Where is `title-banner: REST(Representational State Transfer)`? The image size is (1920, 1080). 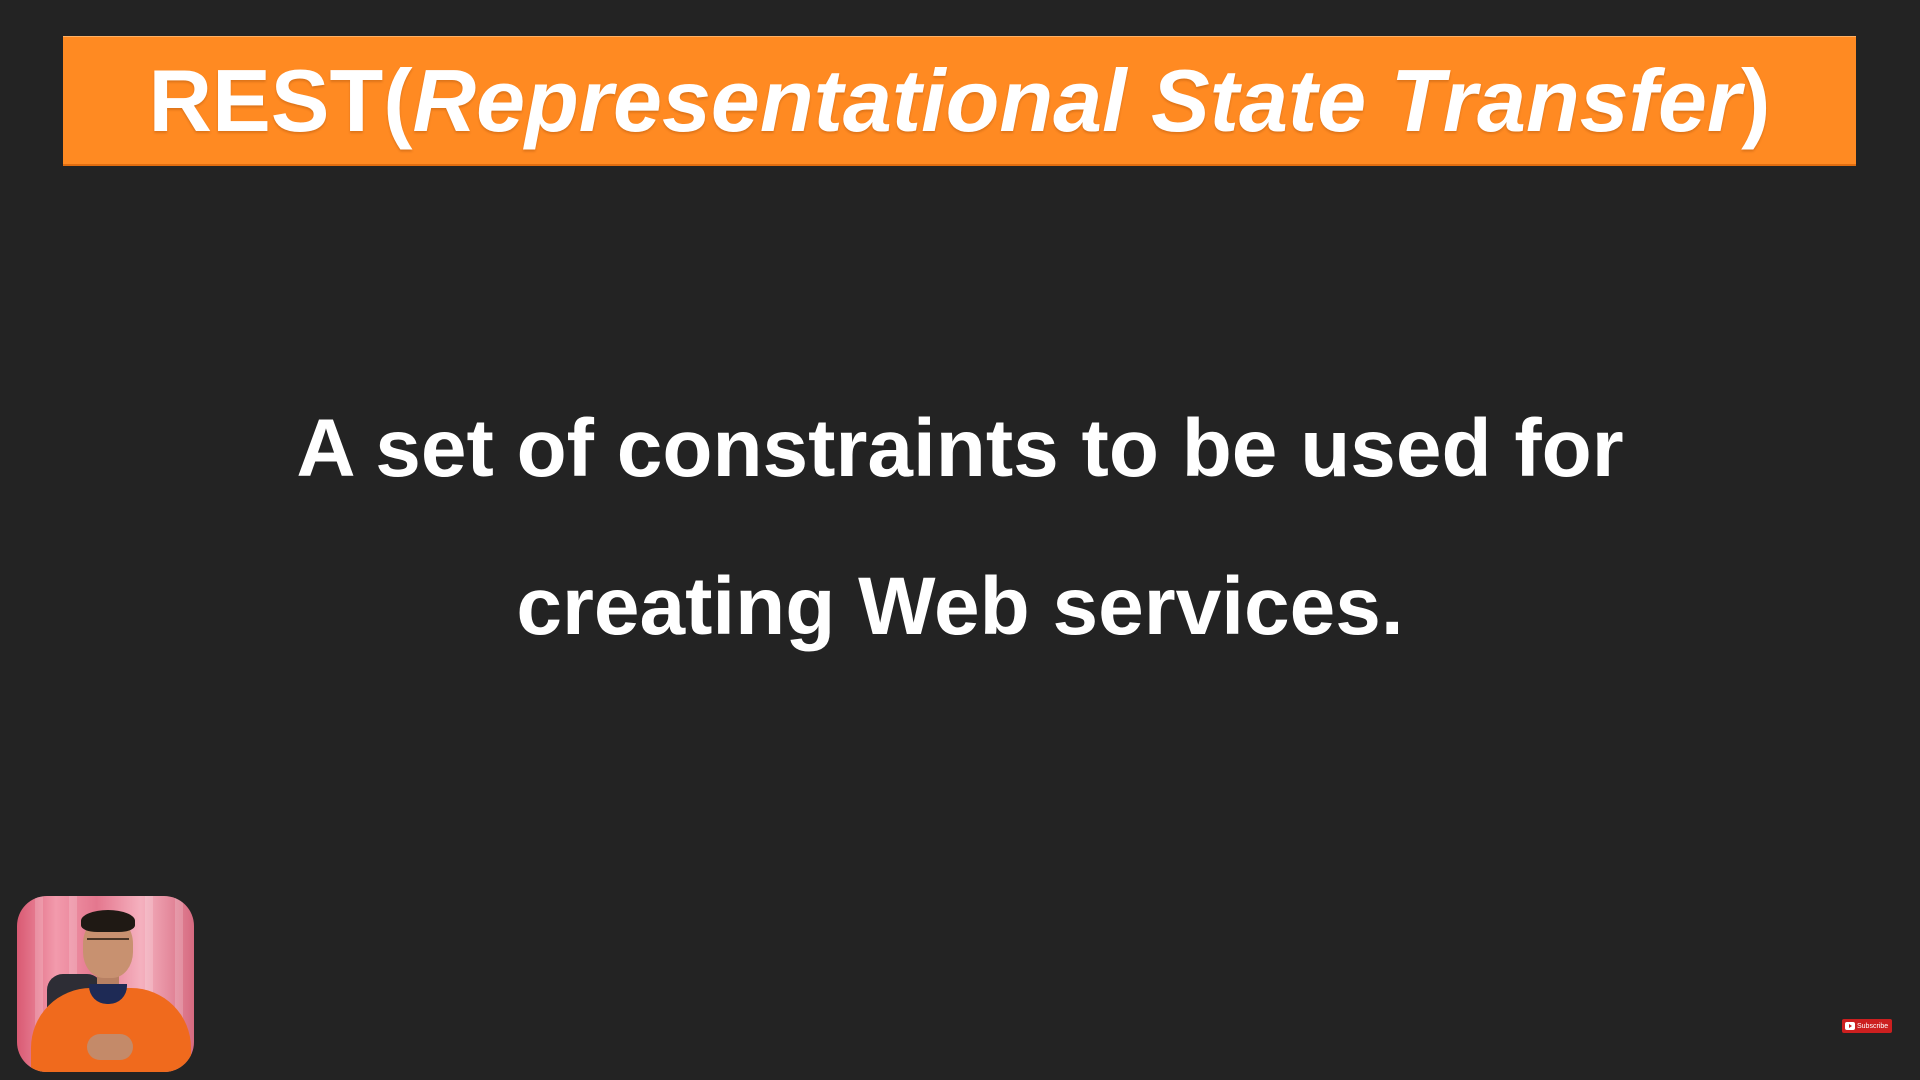
title-banner: REST(Representational State Transfer) is located at coordinates (959, 101).